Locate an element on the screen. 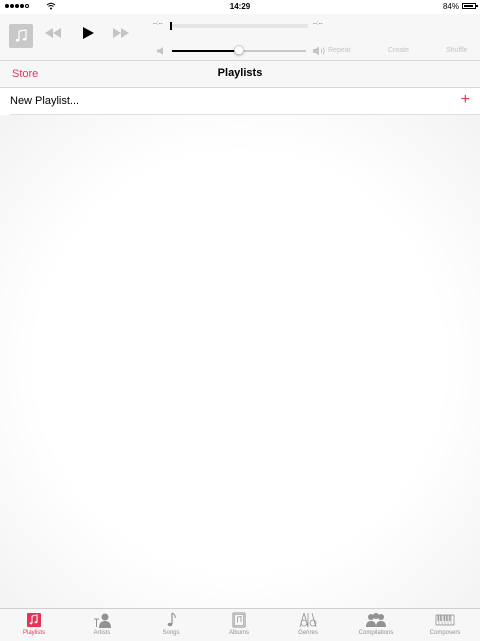 Image resolution: width=480 pixels, height=641 pixels. tab-label: Composers is located at coordinates (445, 633).